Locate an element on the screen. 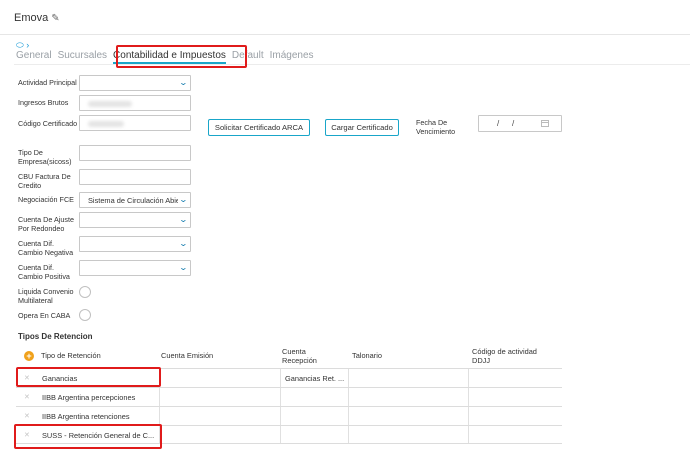 The image size is (690, 458). negociacion-fce-select: Sistema de Circulación Abierta ⌄ is located at coordinates (135, 200).